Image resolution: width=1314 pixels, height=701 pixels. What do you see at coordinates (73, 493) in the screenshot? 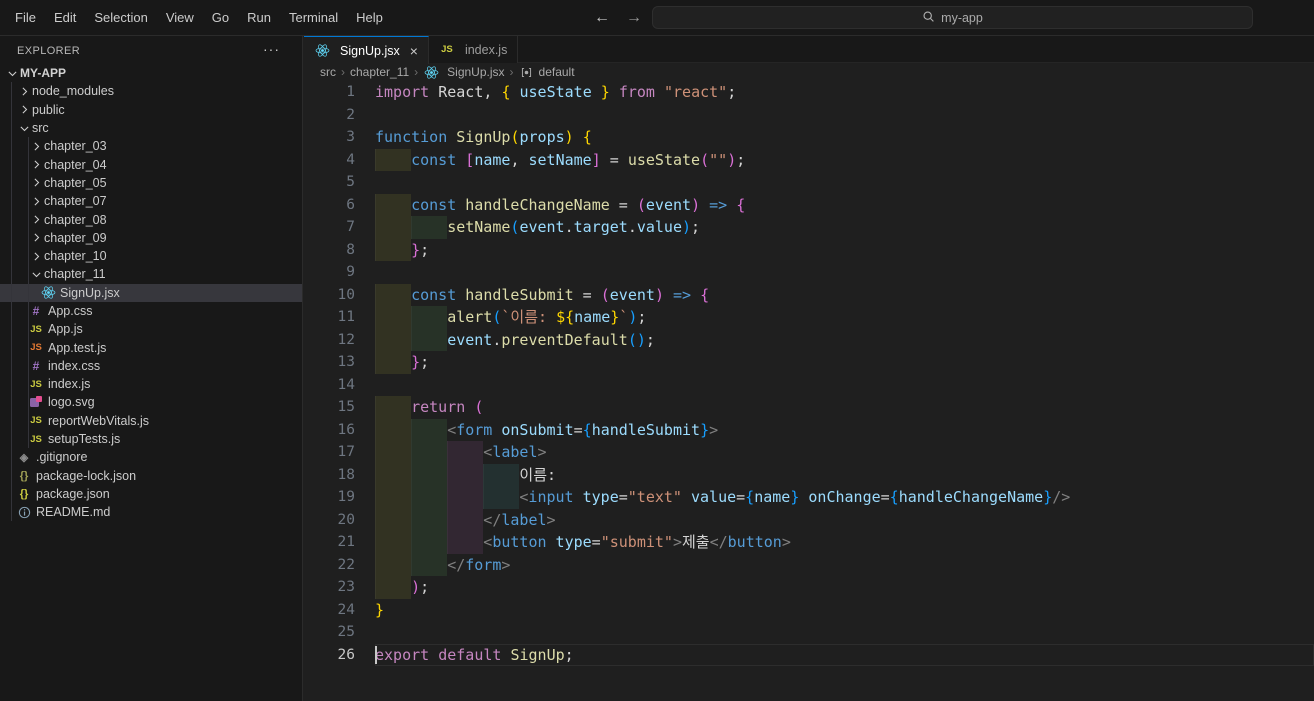
I see `tree-item-label: package.json` at bounding box center [73, 493].